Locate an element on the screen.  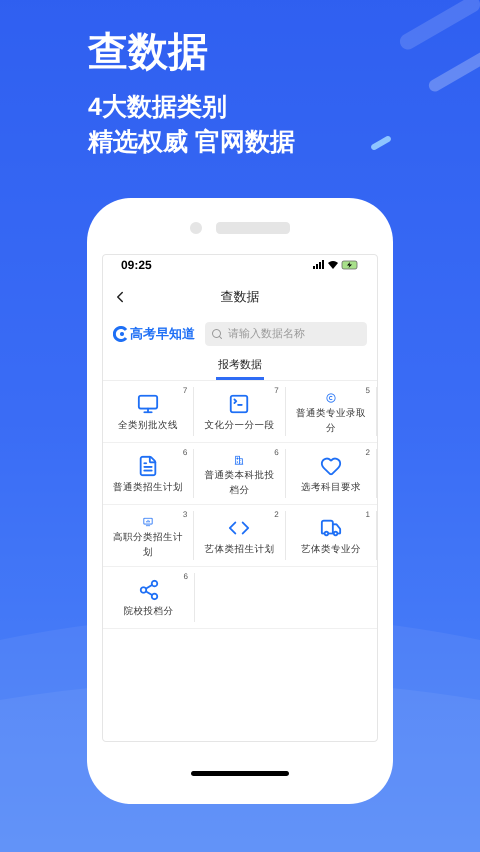
item-label: 普通类招生计划 is located at coordinates (148, 487).